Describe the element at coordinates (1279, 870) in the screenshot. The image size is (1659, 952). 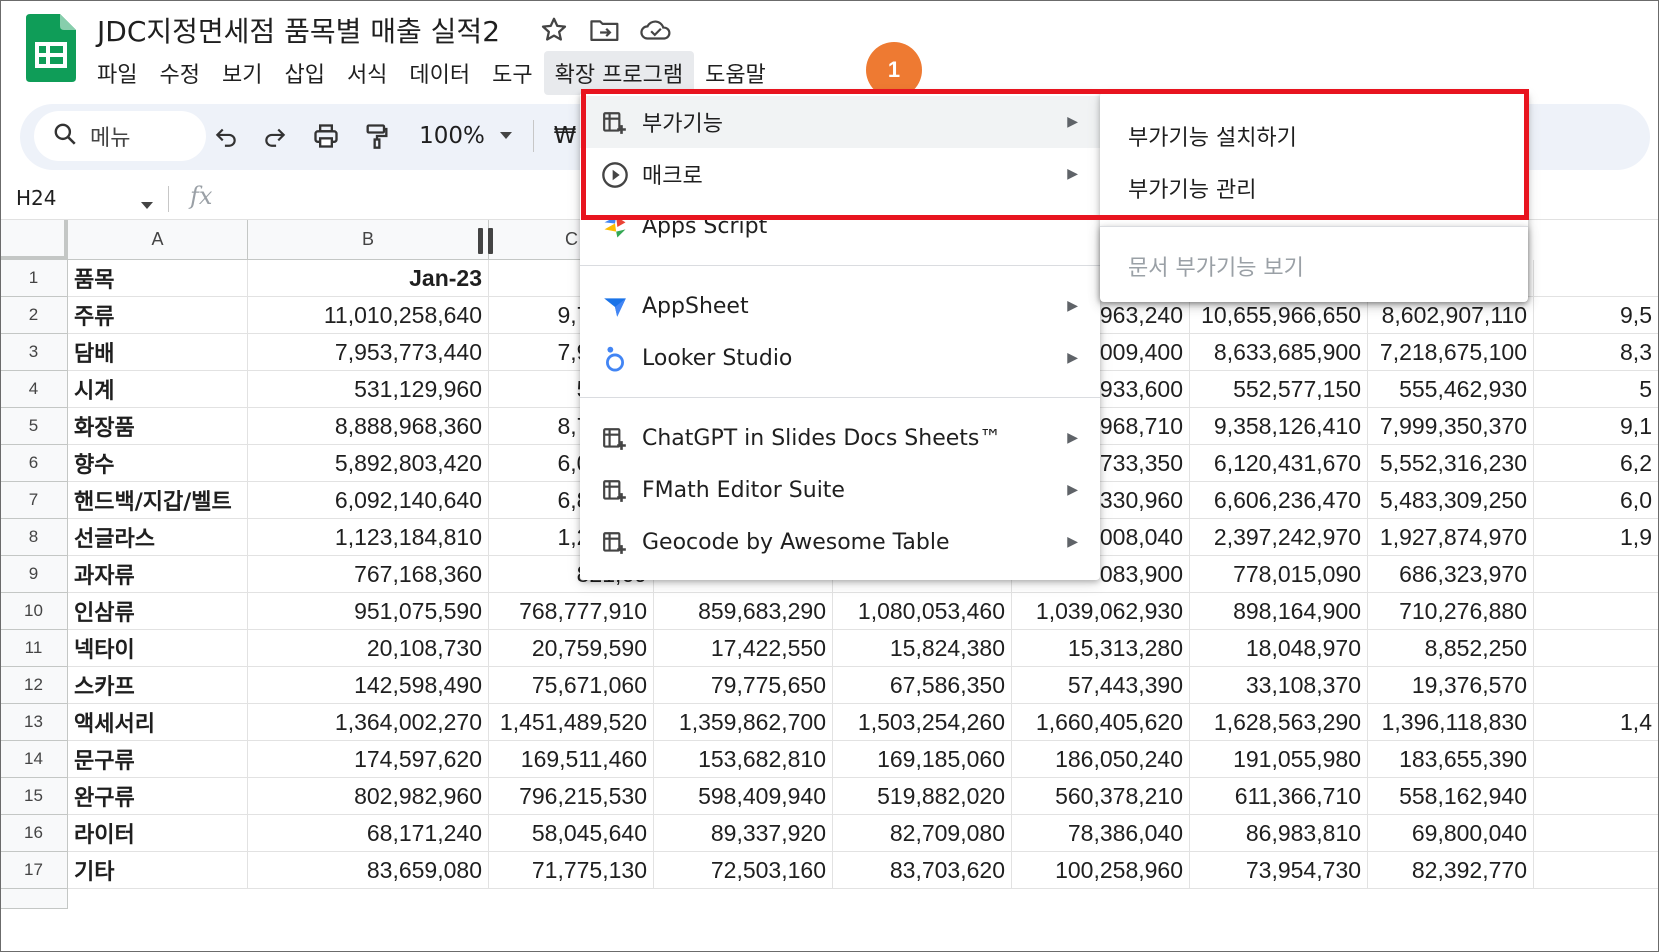
I see `sales-cell: 73,954,730` at that location.